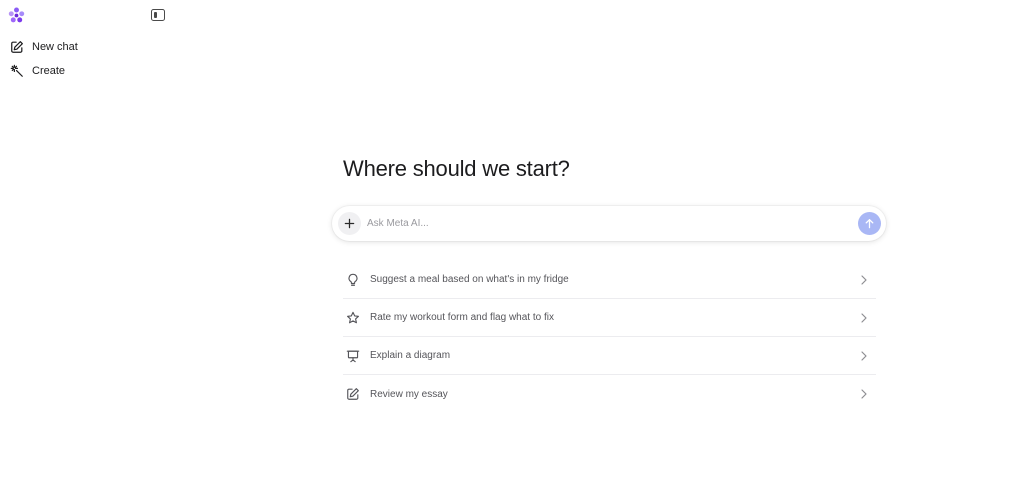 The width and height of the screenshot is (1024, 488). What do you see at coordinates (49, 71) in the screenshot?
I see `create-label: Create` at bounding box center [49, 71].